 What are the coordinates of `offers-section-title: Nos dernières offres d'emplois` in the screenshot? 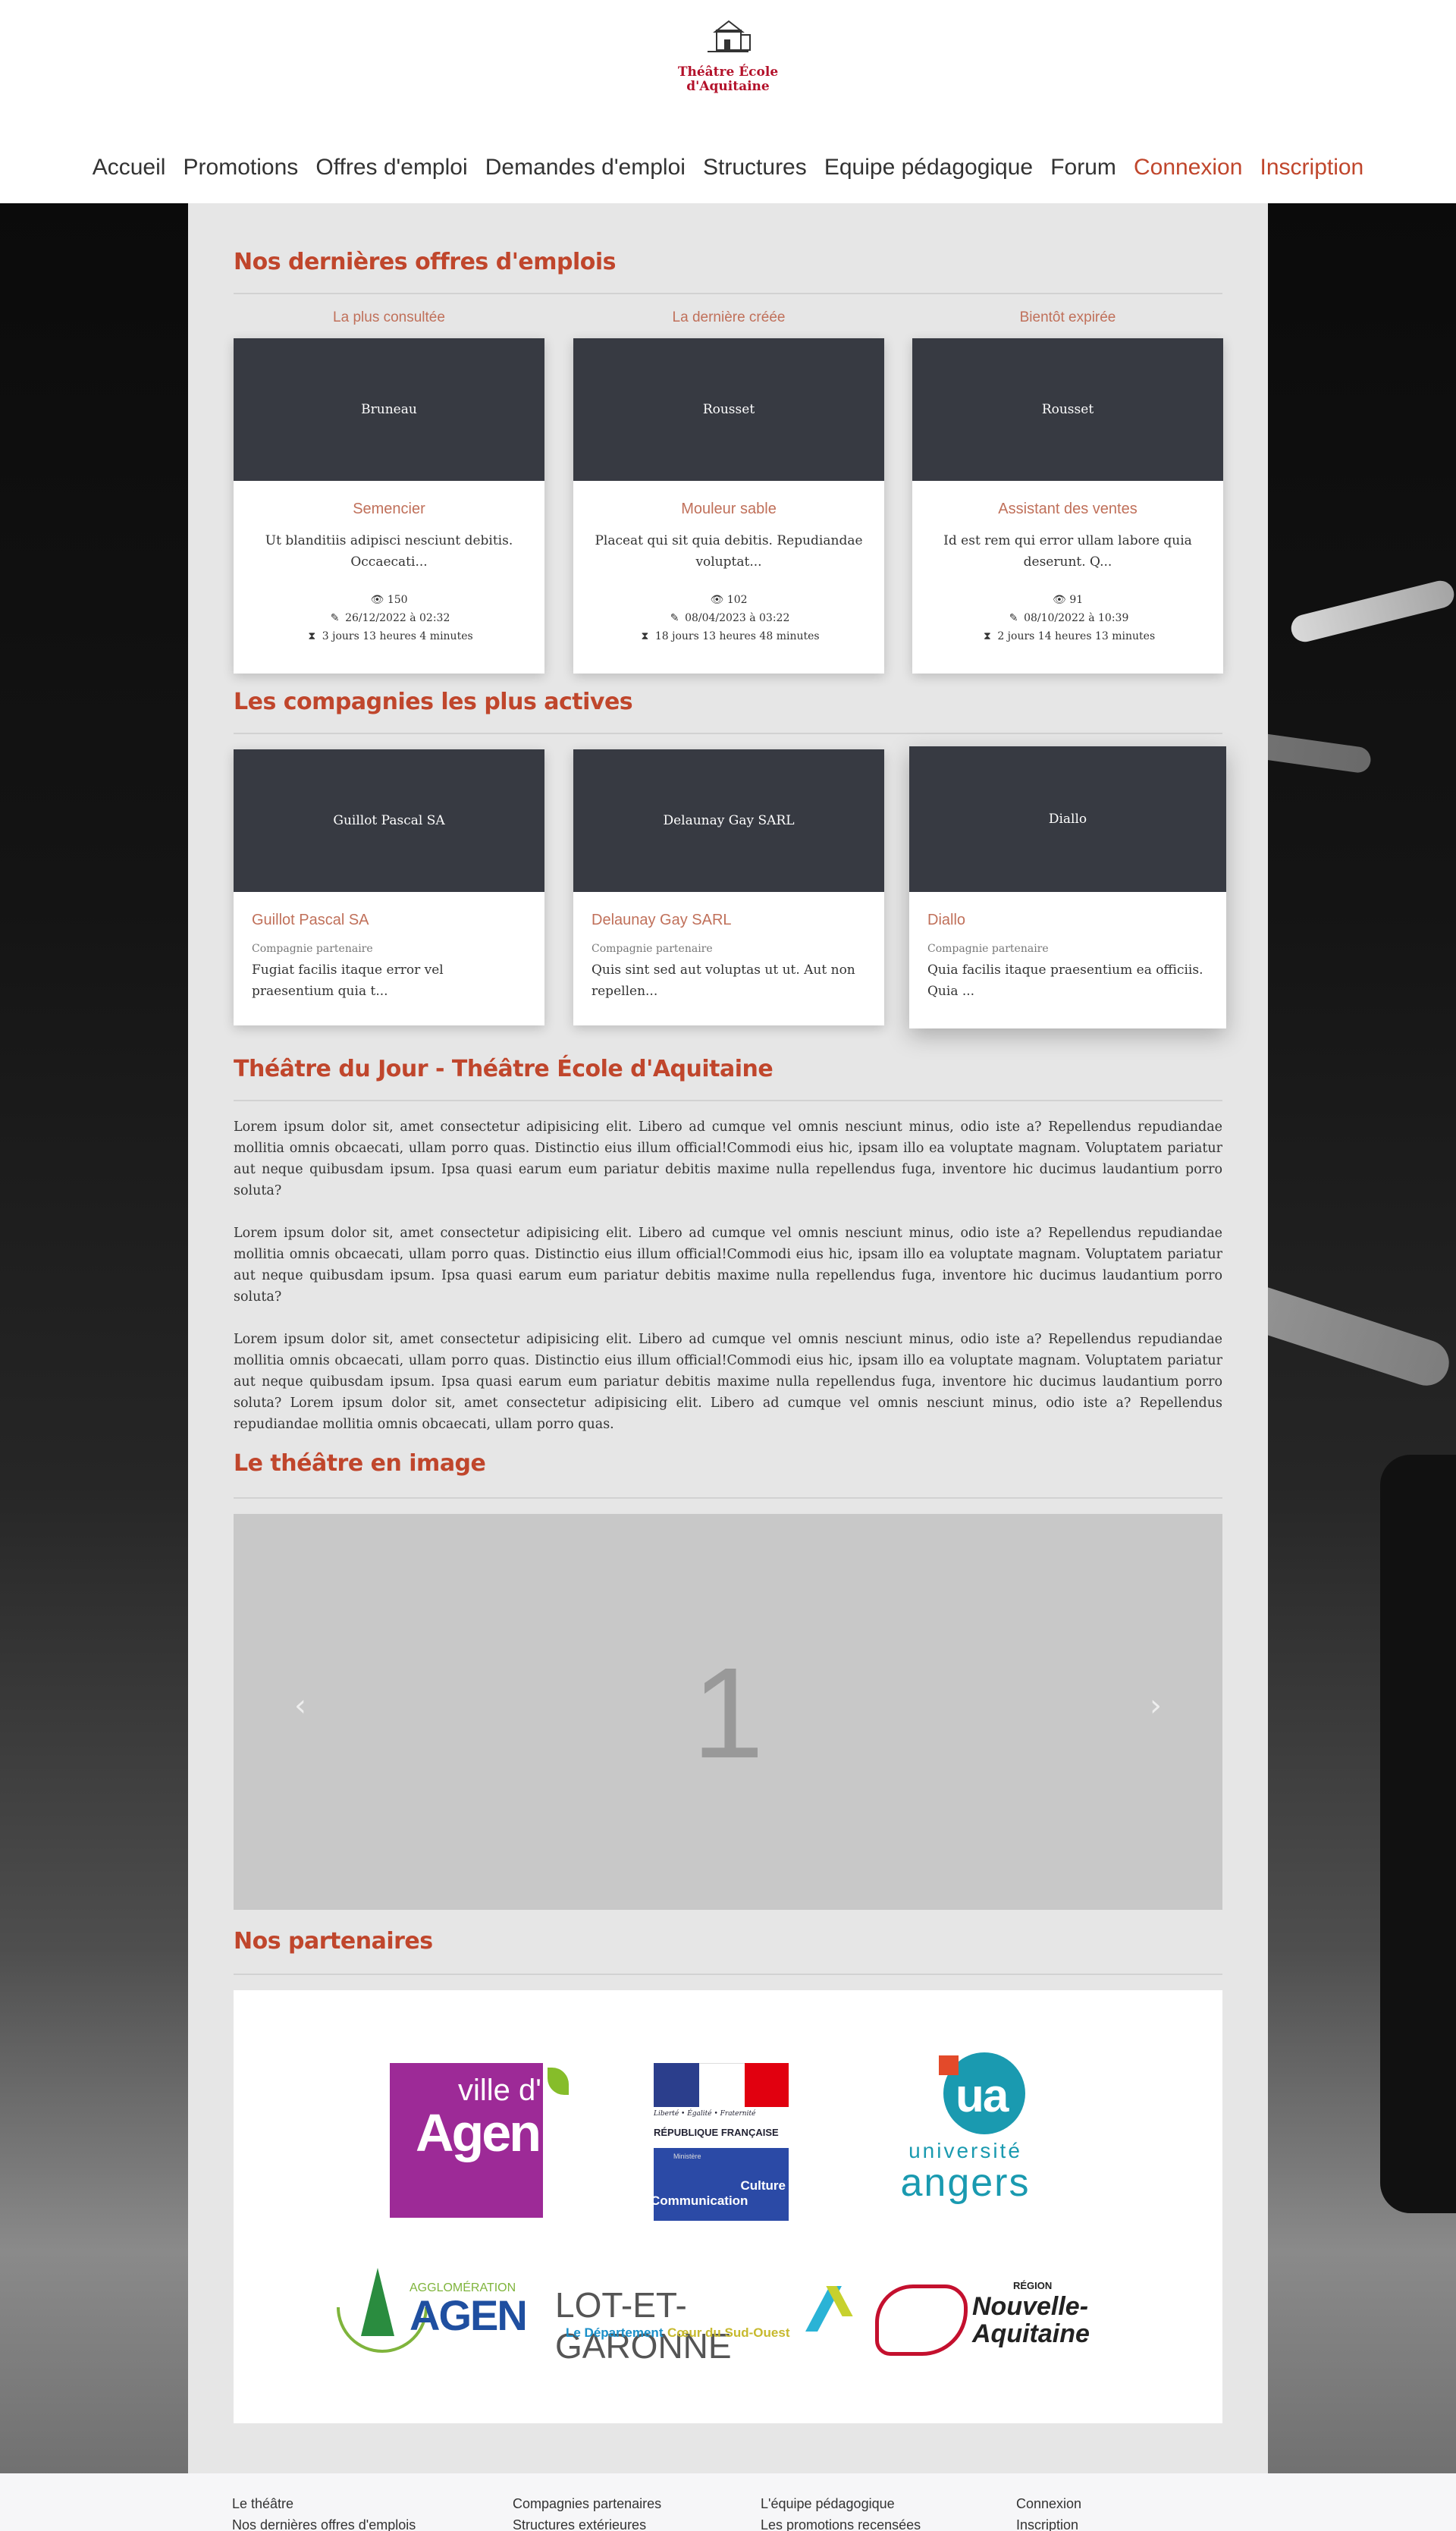 It's located at (425, 262).